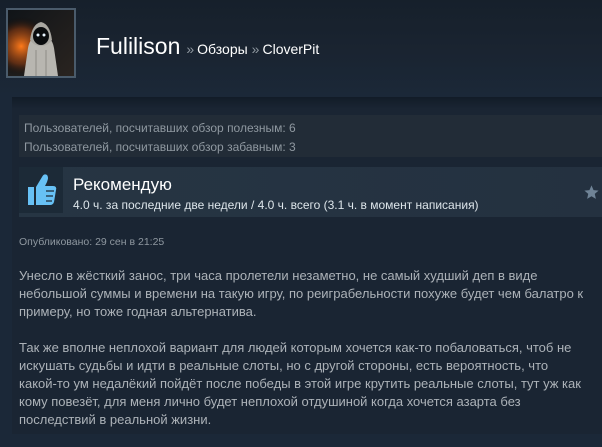 The height and width of the screenshot is (447, 602). I want to click on breadcrumb: Fulilison » Обзоры » CloverPit, so click(207, 46).